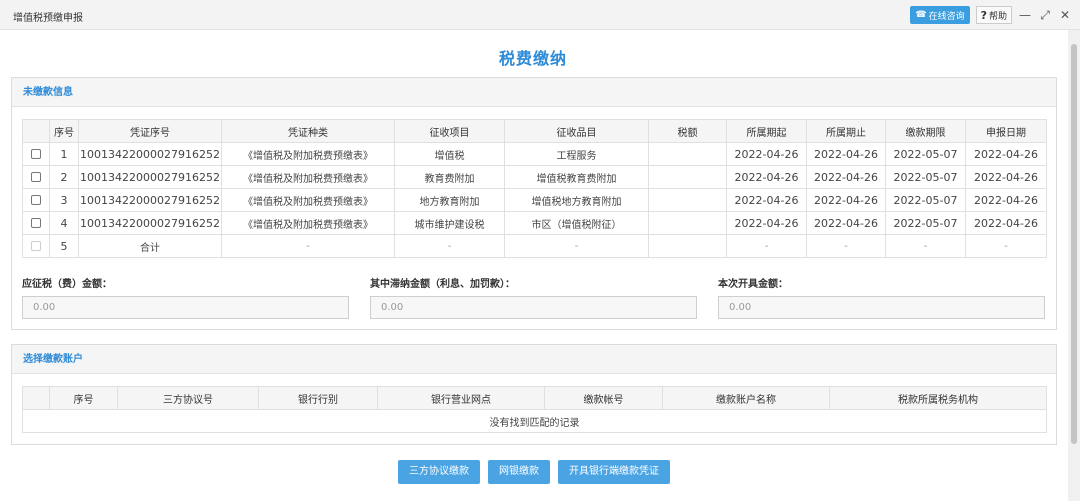 This screenshot has height=501, width=1080. What do you see at coordinates (1065, 15) in the screenshot?
I see `close-icon: ✕` at bounding box center [1065, 15].